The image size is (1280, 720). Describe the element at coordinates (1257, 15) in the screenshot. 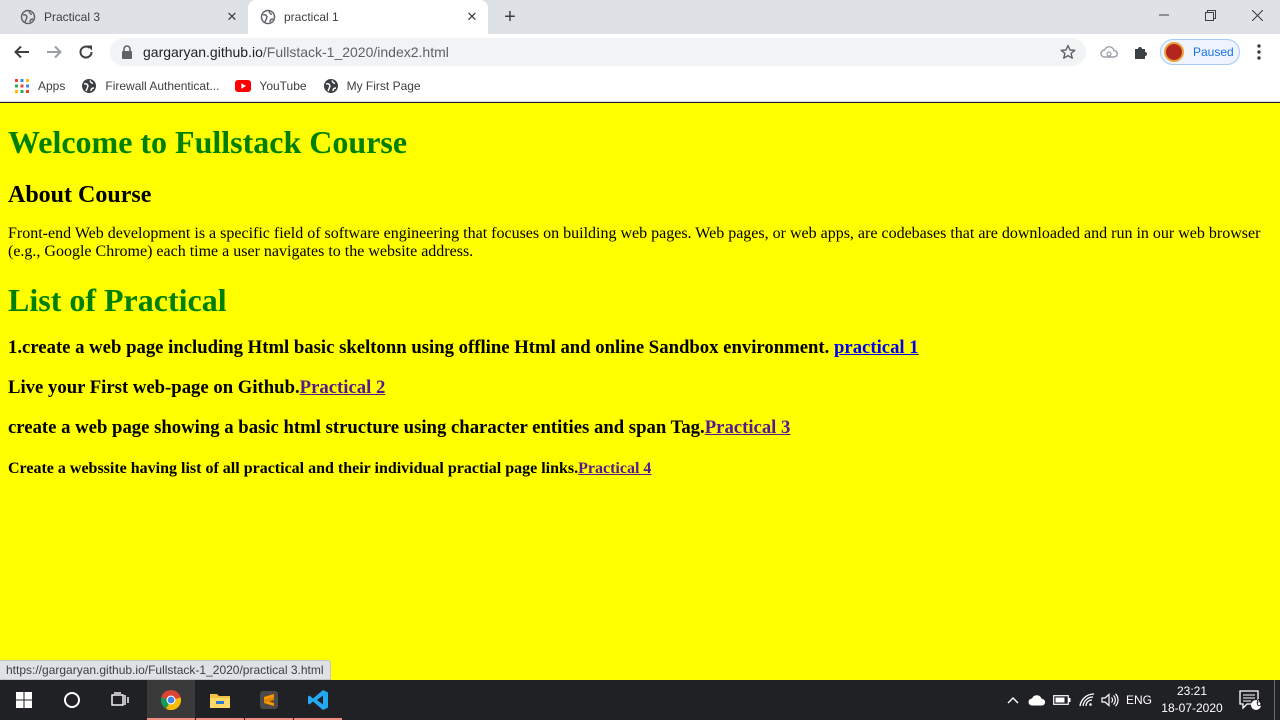

I see `close-window-icon` at that location.